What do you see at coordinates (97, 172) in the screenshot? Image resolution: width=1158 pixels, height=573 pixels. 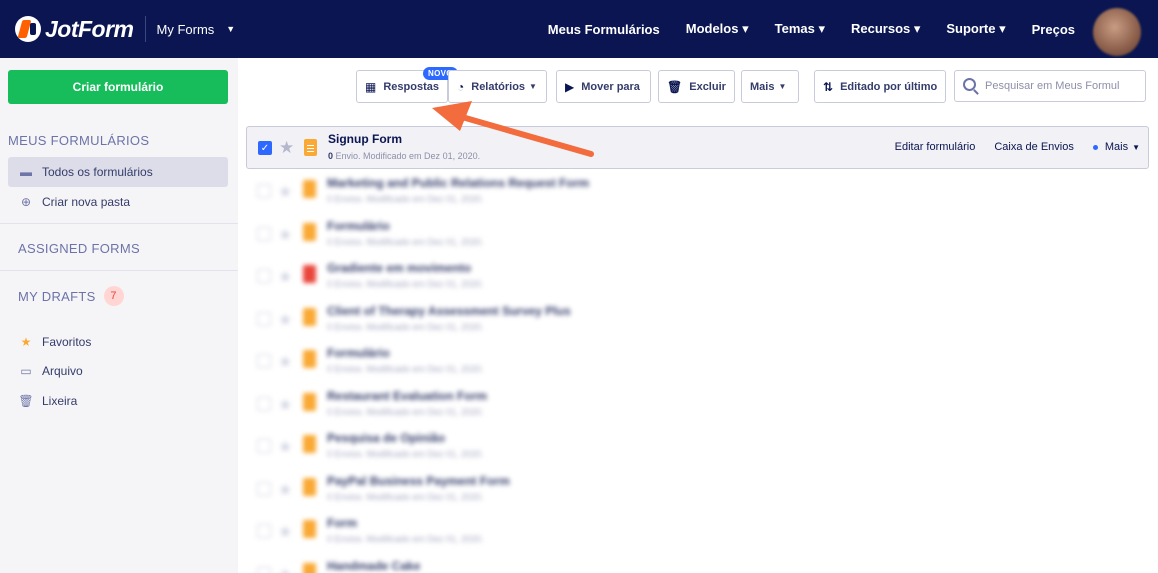 I see `sidebar-item-label: Todos os formulários` at bounding box center [97, 172].